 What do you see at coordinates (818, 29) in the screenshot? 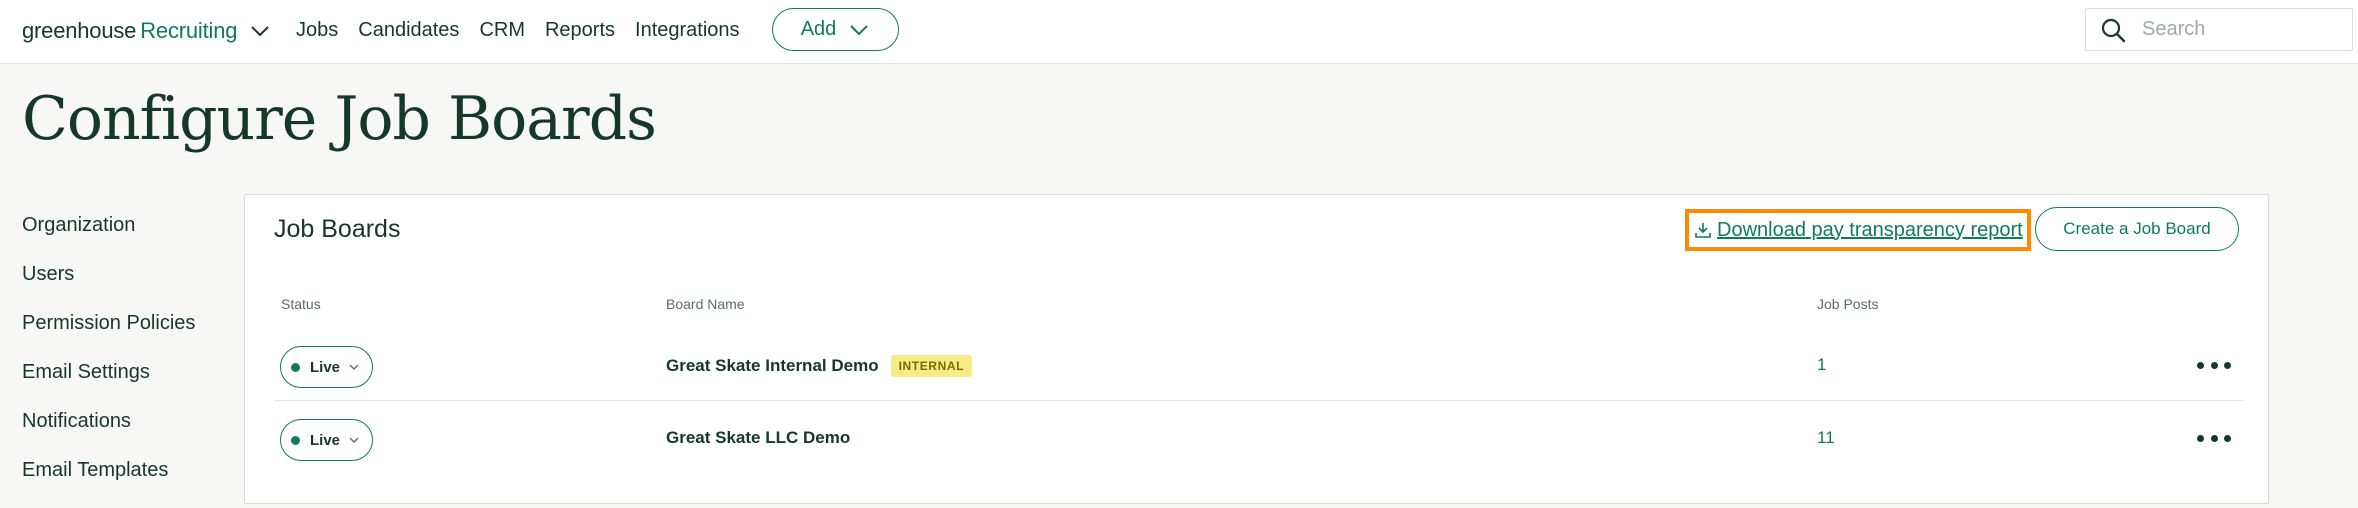
I see `add-button-label: Add` at bounding box center [818, 29].